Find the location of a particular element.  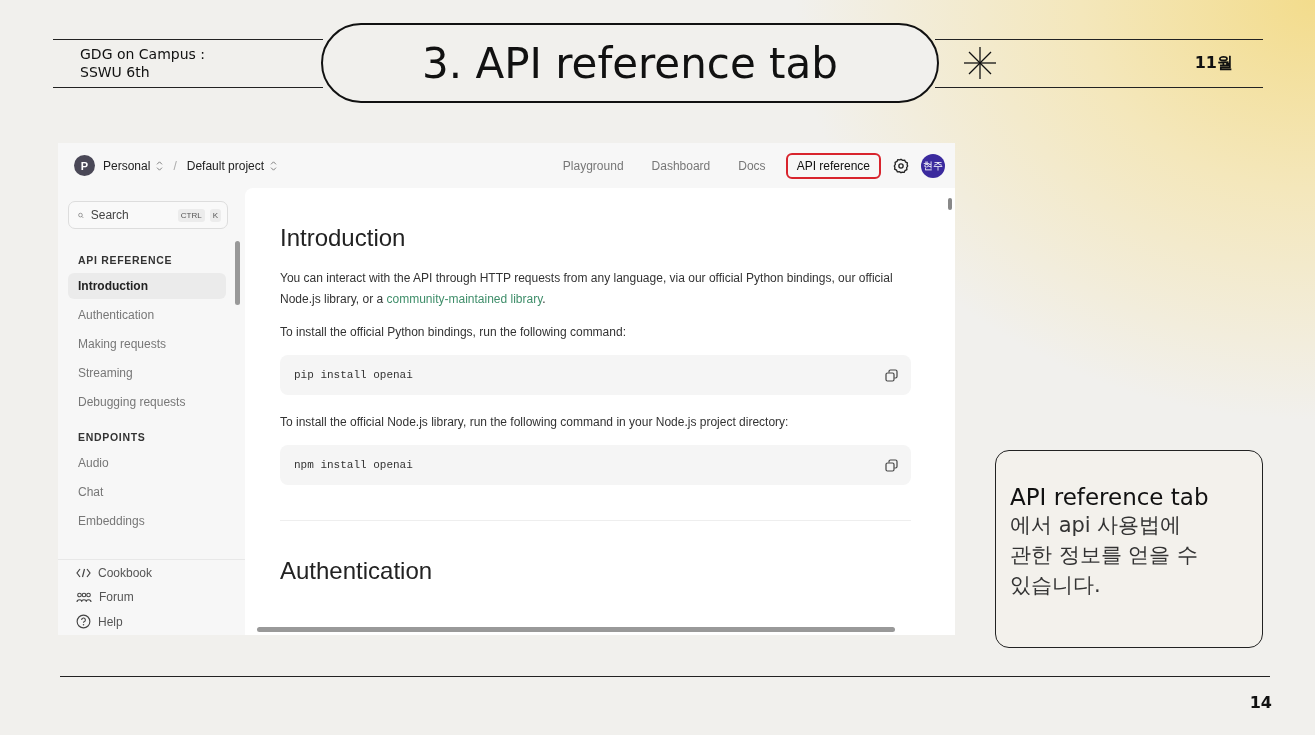

shortcut-key: K is located at coordinates (215, 215).